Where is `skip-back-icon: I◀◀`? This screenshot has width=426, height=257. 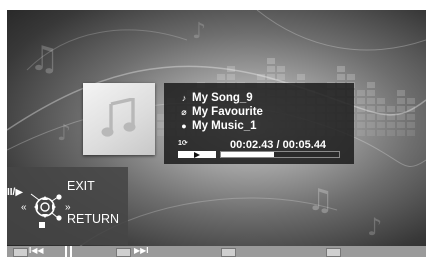 skip-back-icon: I◀◀ is located at coordinates (36, 250).